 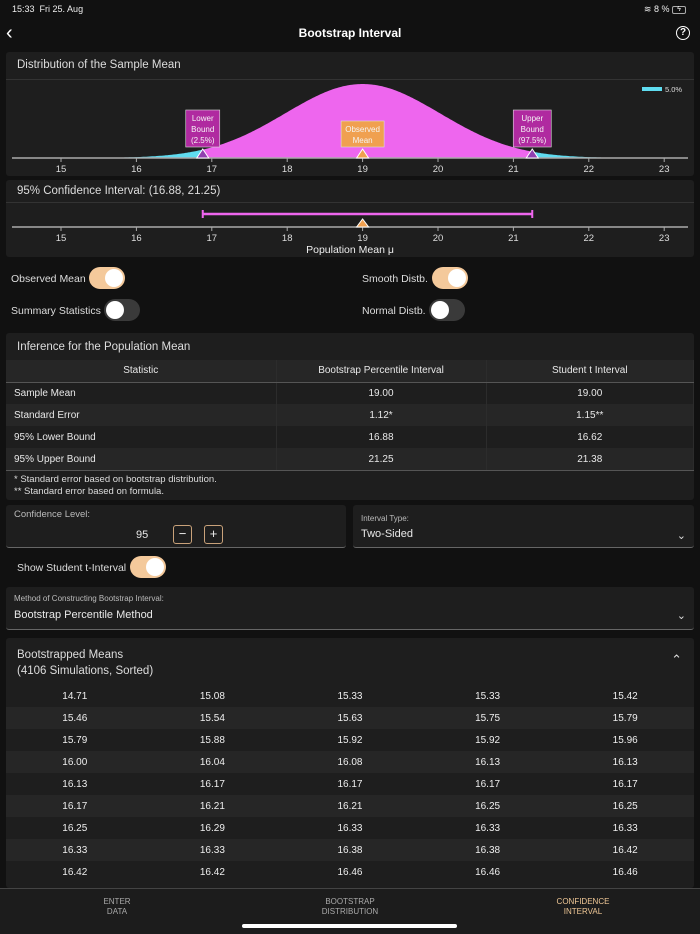 What do you see at coordinates (625, 806) in the screenshot?
I see `mean-value: 16.25` at bounding box center [625, 806].